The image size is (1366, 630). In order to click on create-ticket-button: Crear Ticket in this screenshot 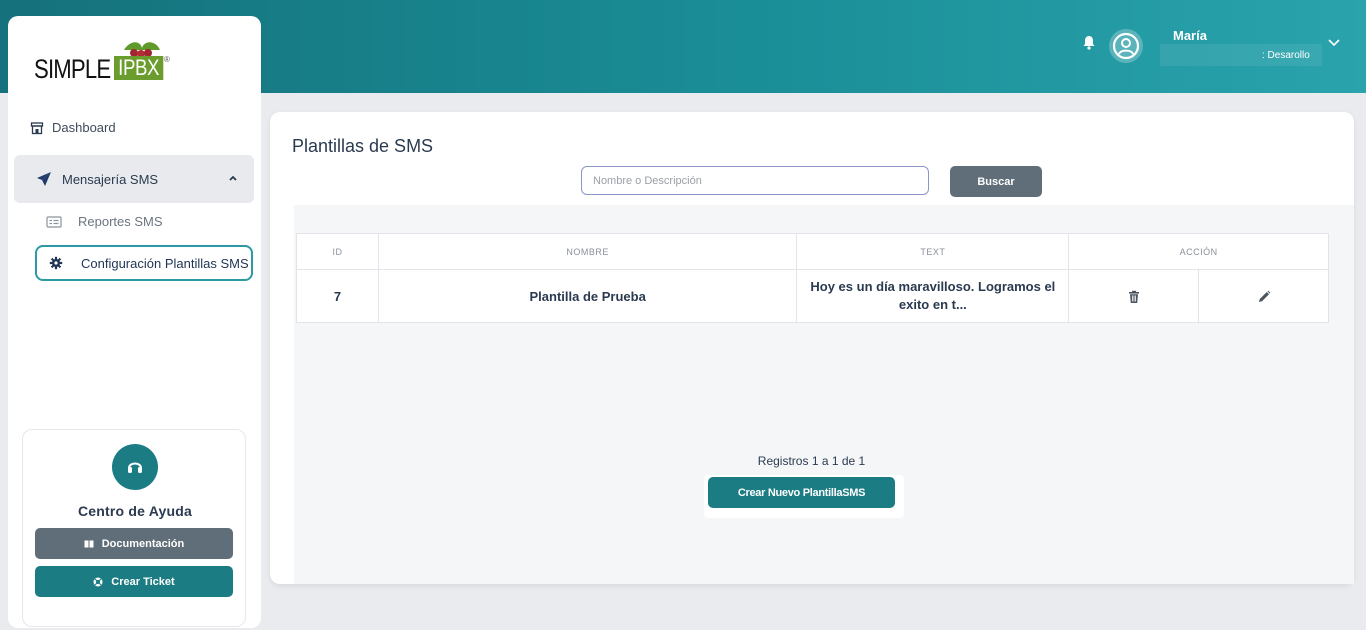, I will do `click(134, 581)`.